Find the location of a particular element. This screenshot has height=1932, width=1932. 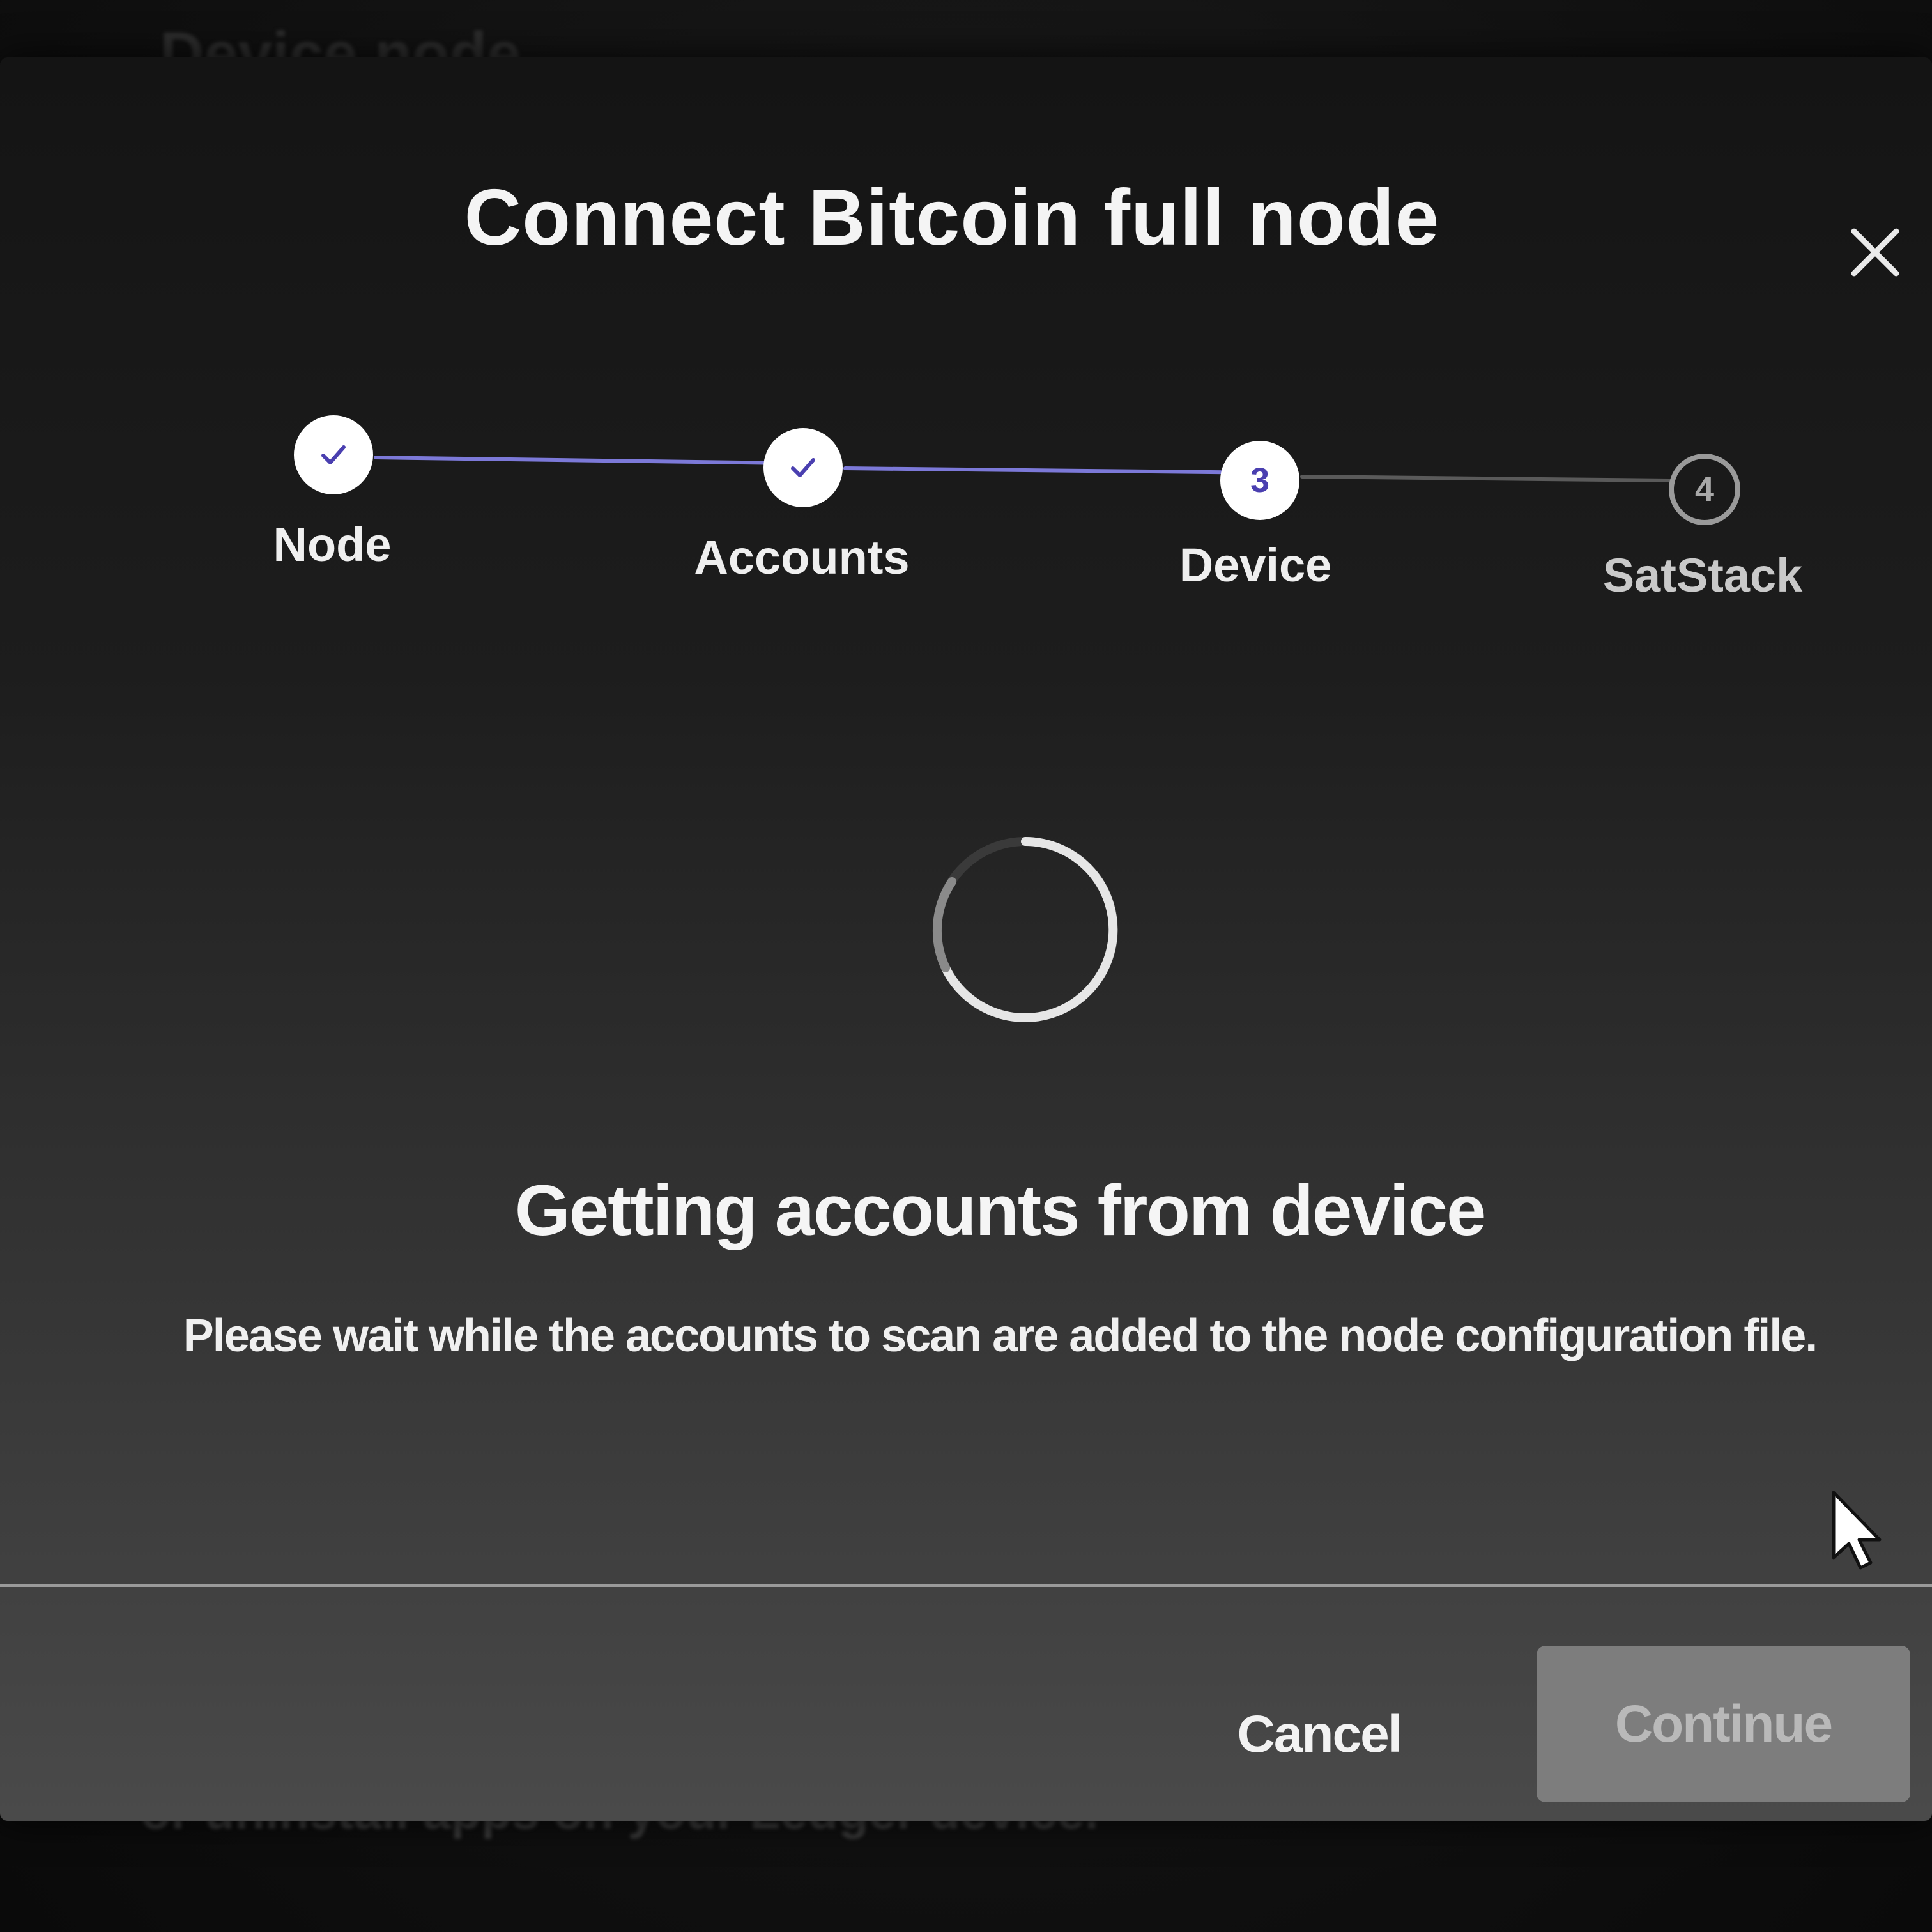

step-satstack-marker: 4 is located at coordinates (1704, 489).